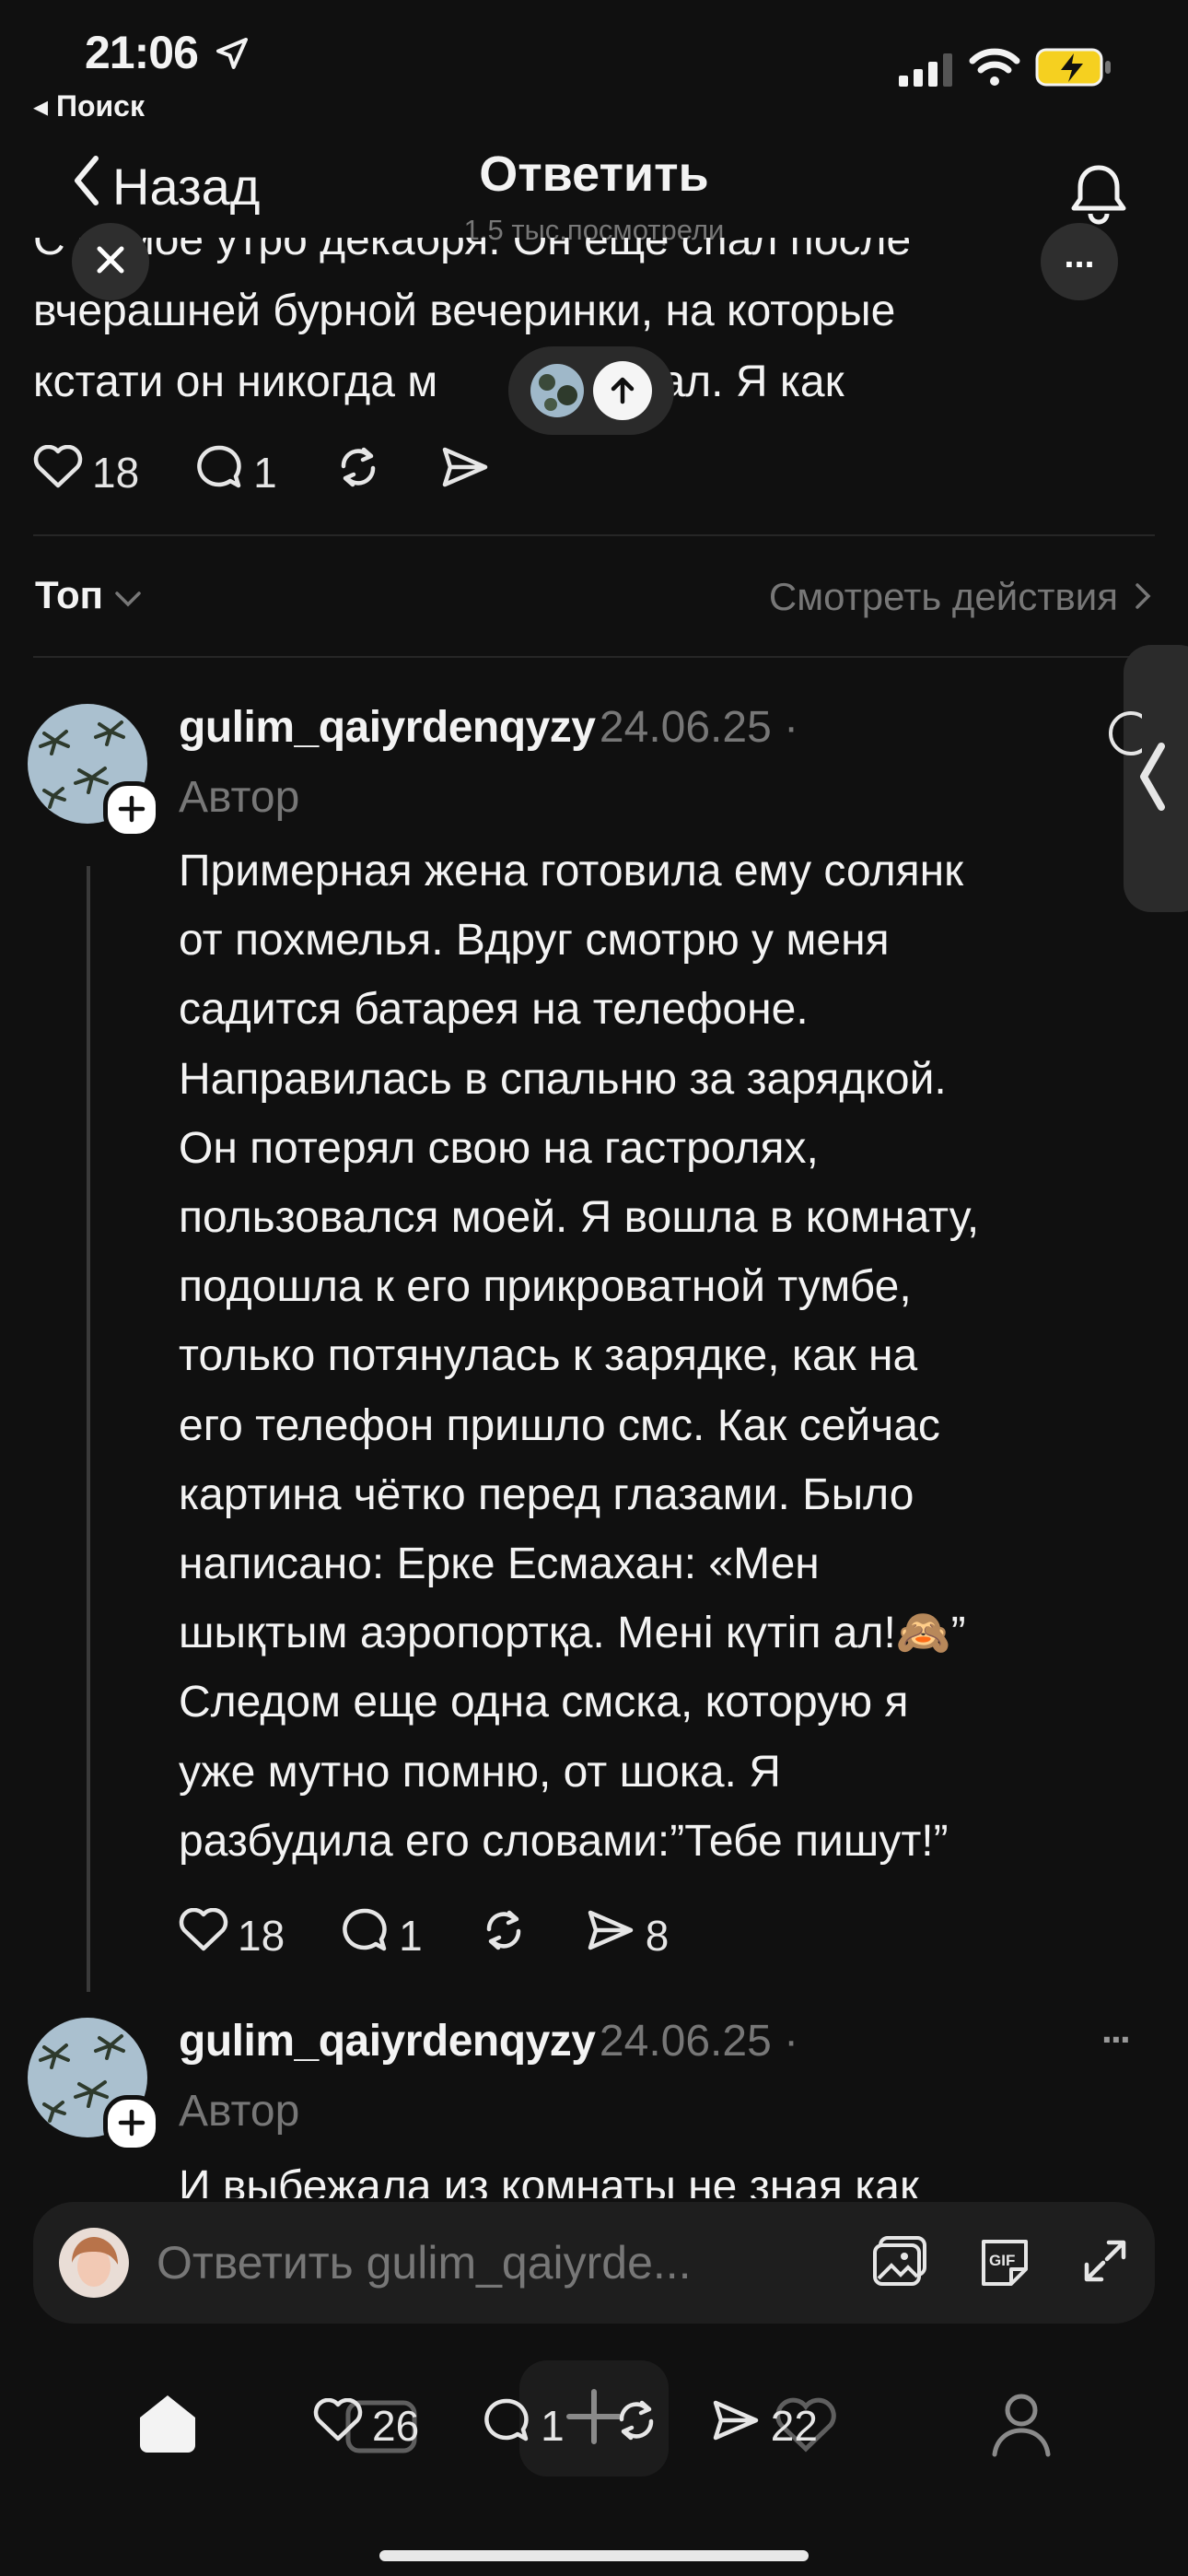 Image resolution: width=1188 pixels, height=2576 pixels. I want to click on expand-icon, so click(1105, 2264).